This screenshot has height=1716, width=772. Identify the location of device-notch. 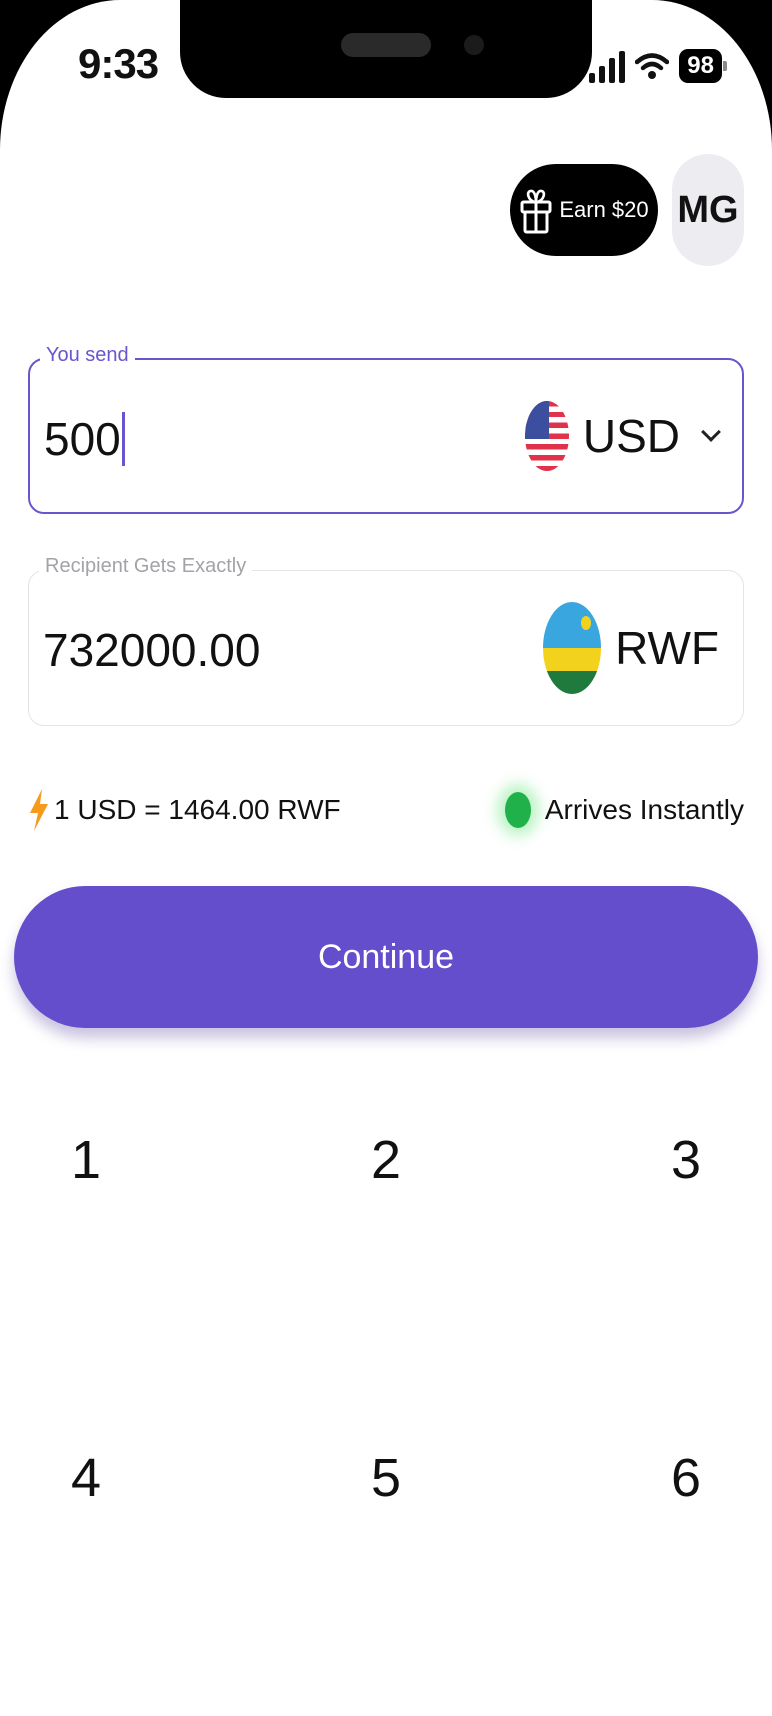
(386, 49).